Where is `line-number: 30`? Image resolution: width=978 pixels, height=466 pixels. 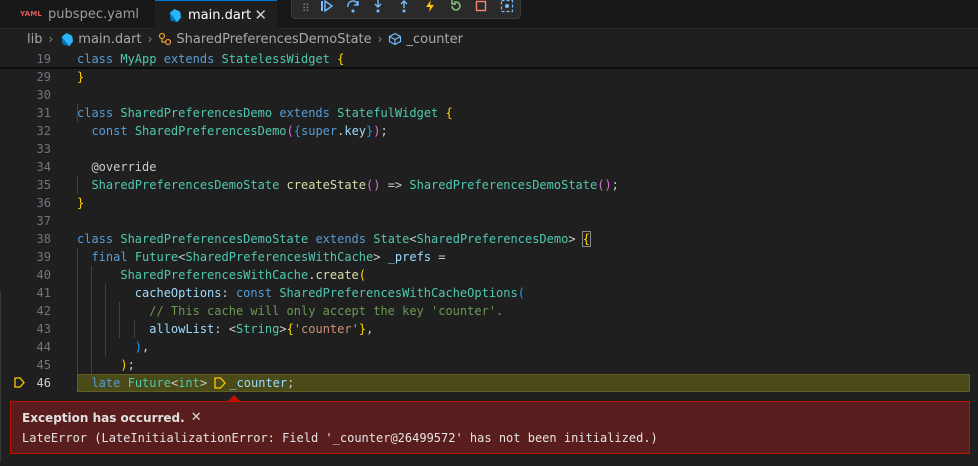 line-number: 30 is located at coordinates (43, 95).